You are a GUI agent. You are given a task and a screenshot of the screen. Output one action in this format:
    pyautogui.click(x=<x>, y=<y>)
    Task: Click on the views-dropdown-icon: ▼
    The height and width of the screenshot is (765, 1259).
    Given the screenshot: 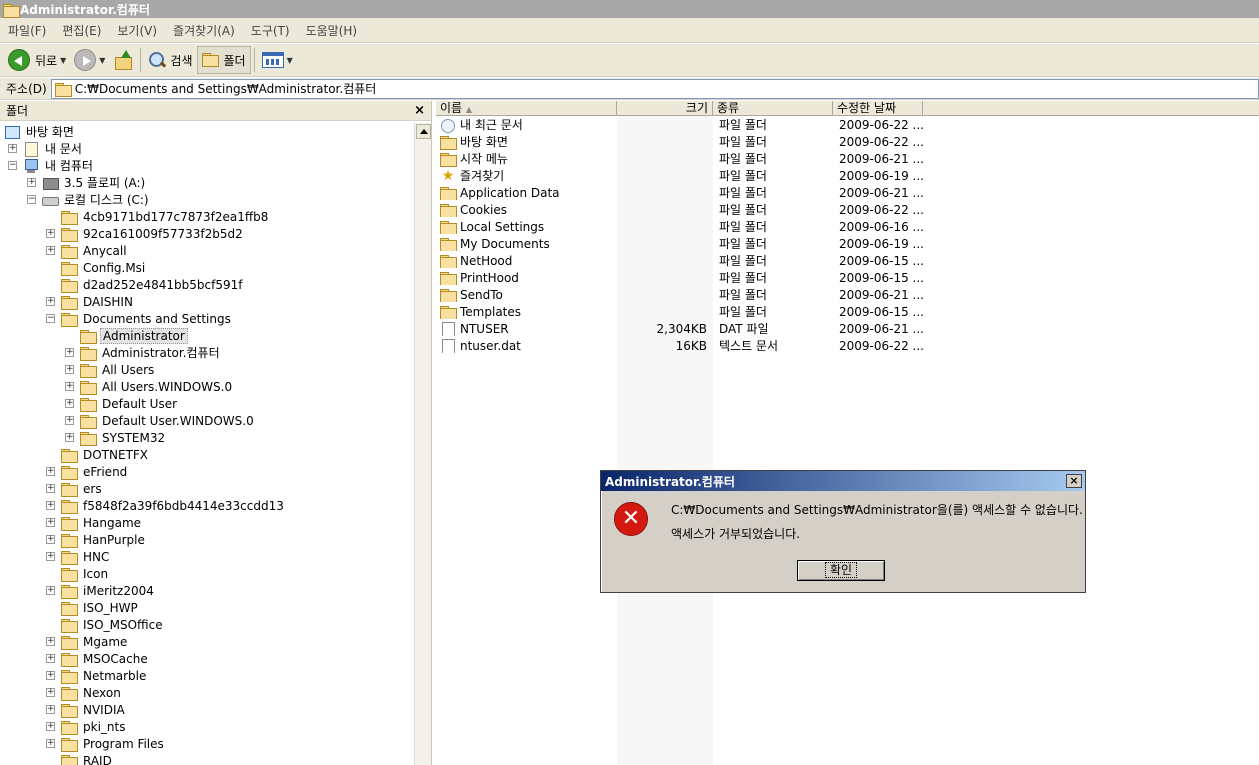 What is the action you would take?
    pyautogui.click(x=290, y=60)
    